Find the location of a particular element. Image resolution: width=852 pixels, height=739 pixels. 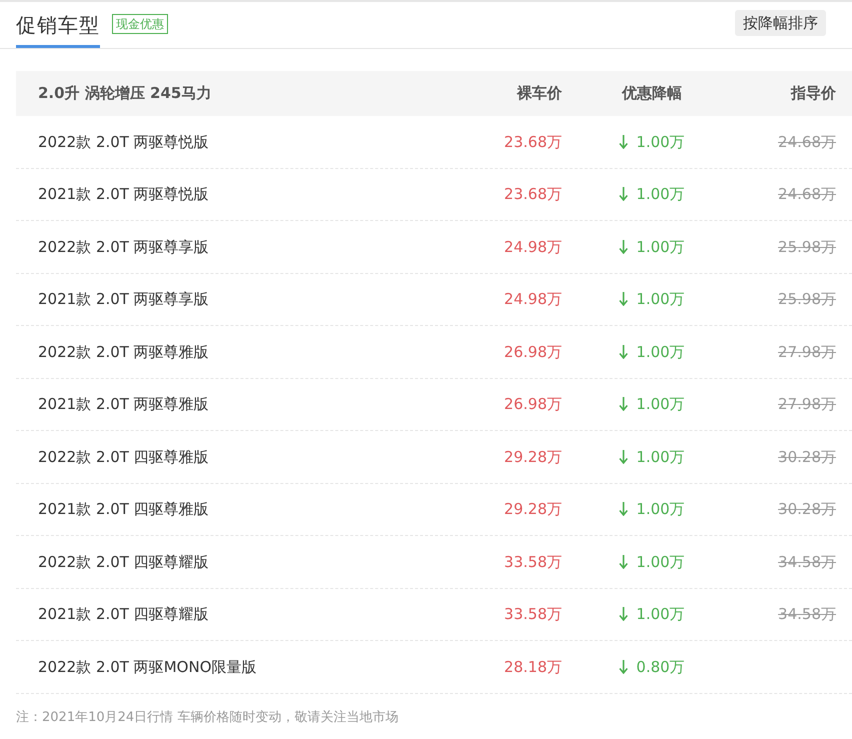

price: 28.18万 is located at coordinates (533, 667).